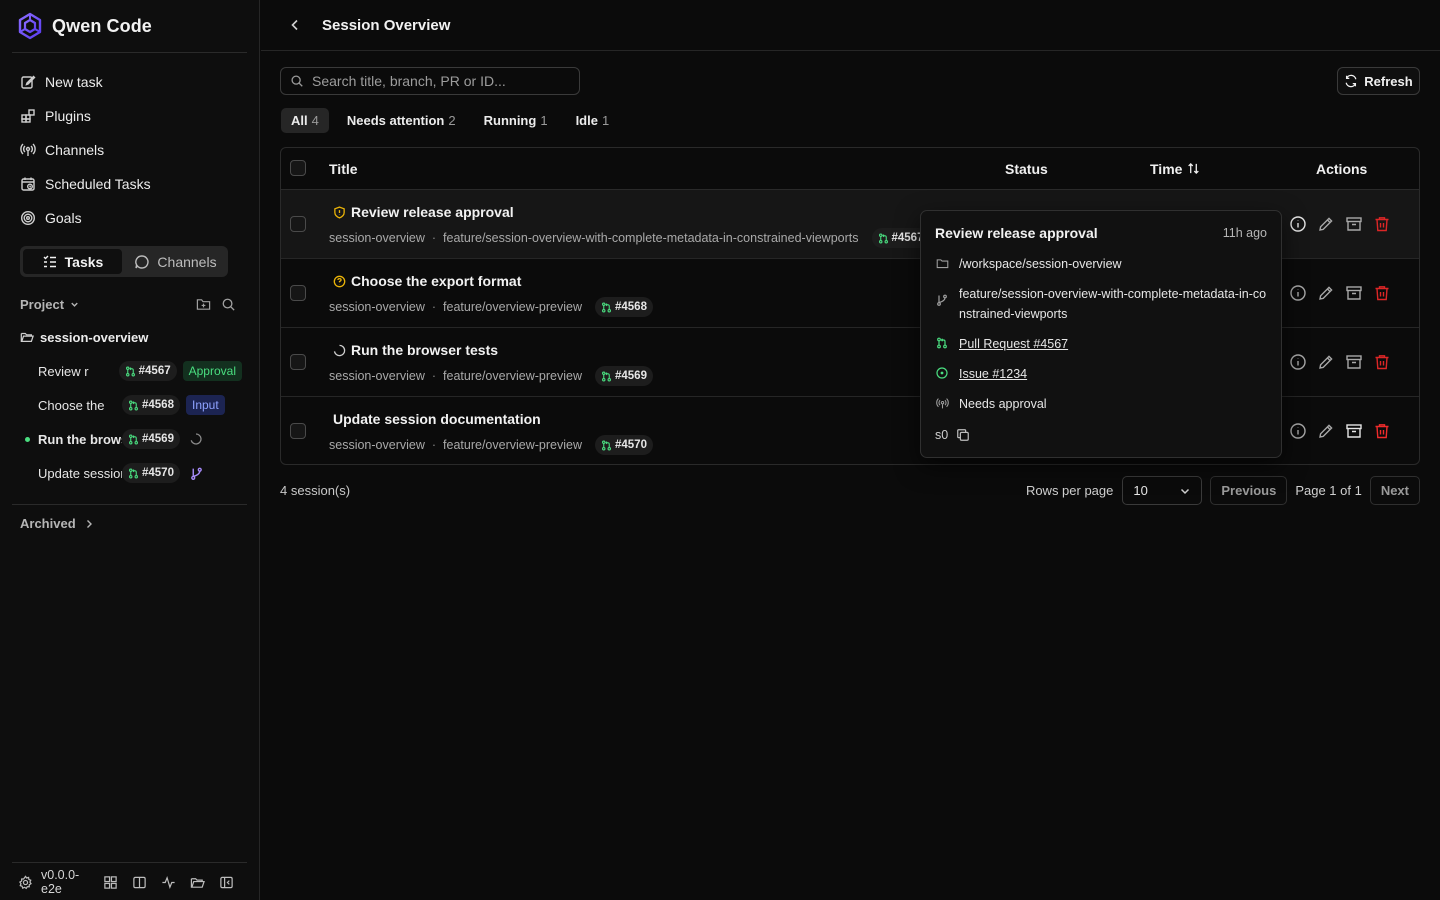 This screenshot has height=900, width=1440. What do you see at coordinates (154, 371) in the screenshot?
I see `pr-number: #4567` at bounding box center [154, 371].